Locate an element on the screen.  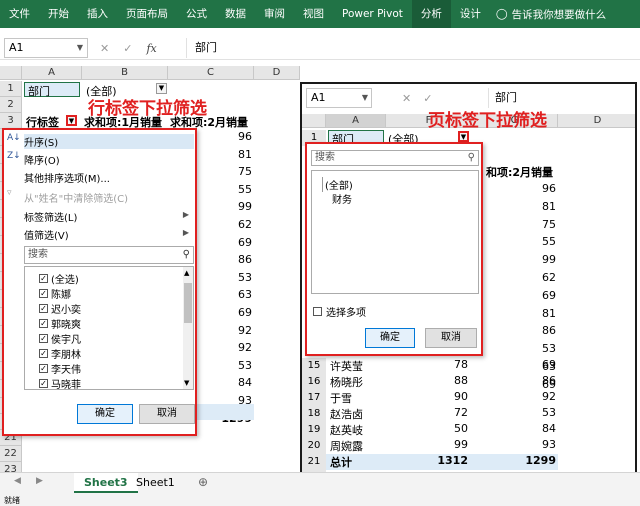
cell-jan-value: 50 is located at coordinates (445, 428).